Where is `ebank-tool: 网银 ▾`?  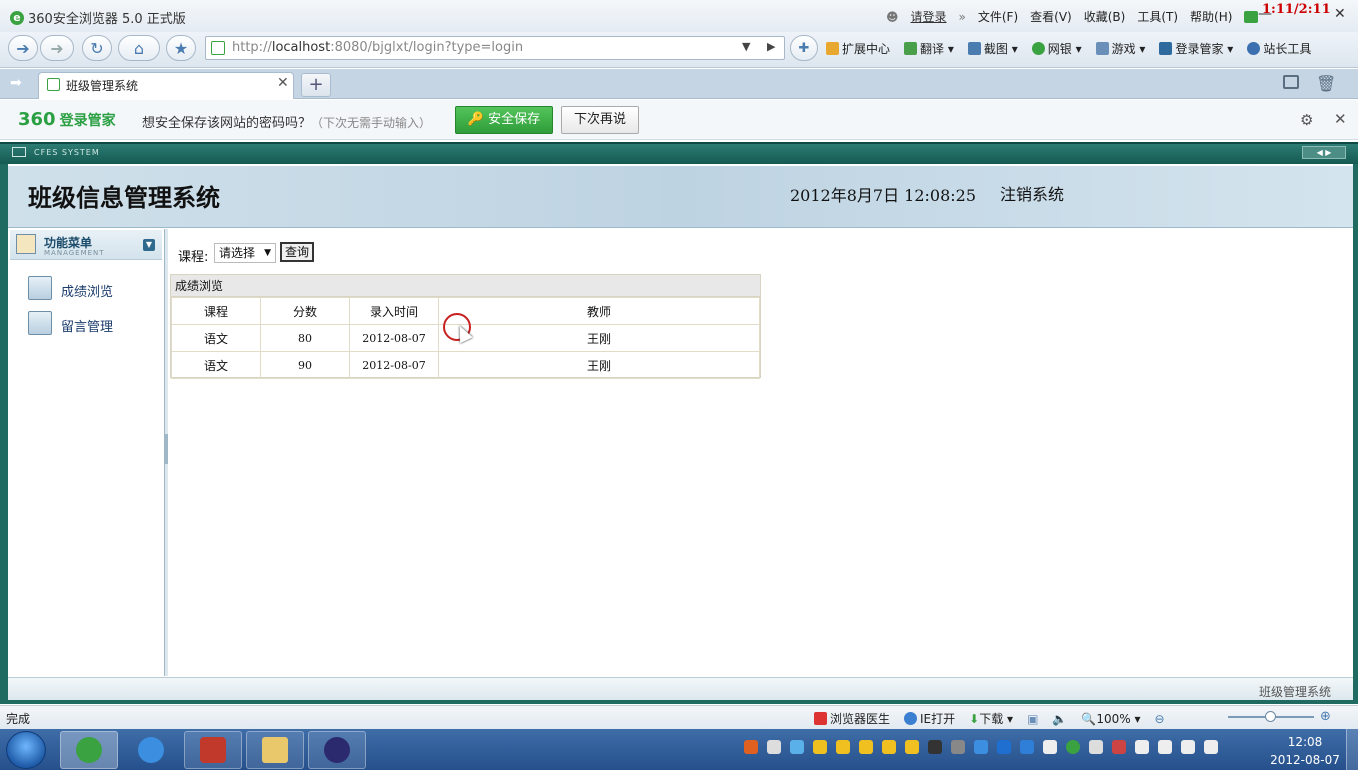 ebank-tool: 网银 ▾ is located at coordinates (1056, 48).